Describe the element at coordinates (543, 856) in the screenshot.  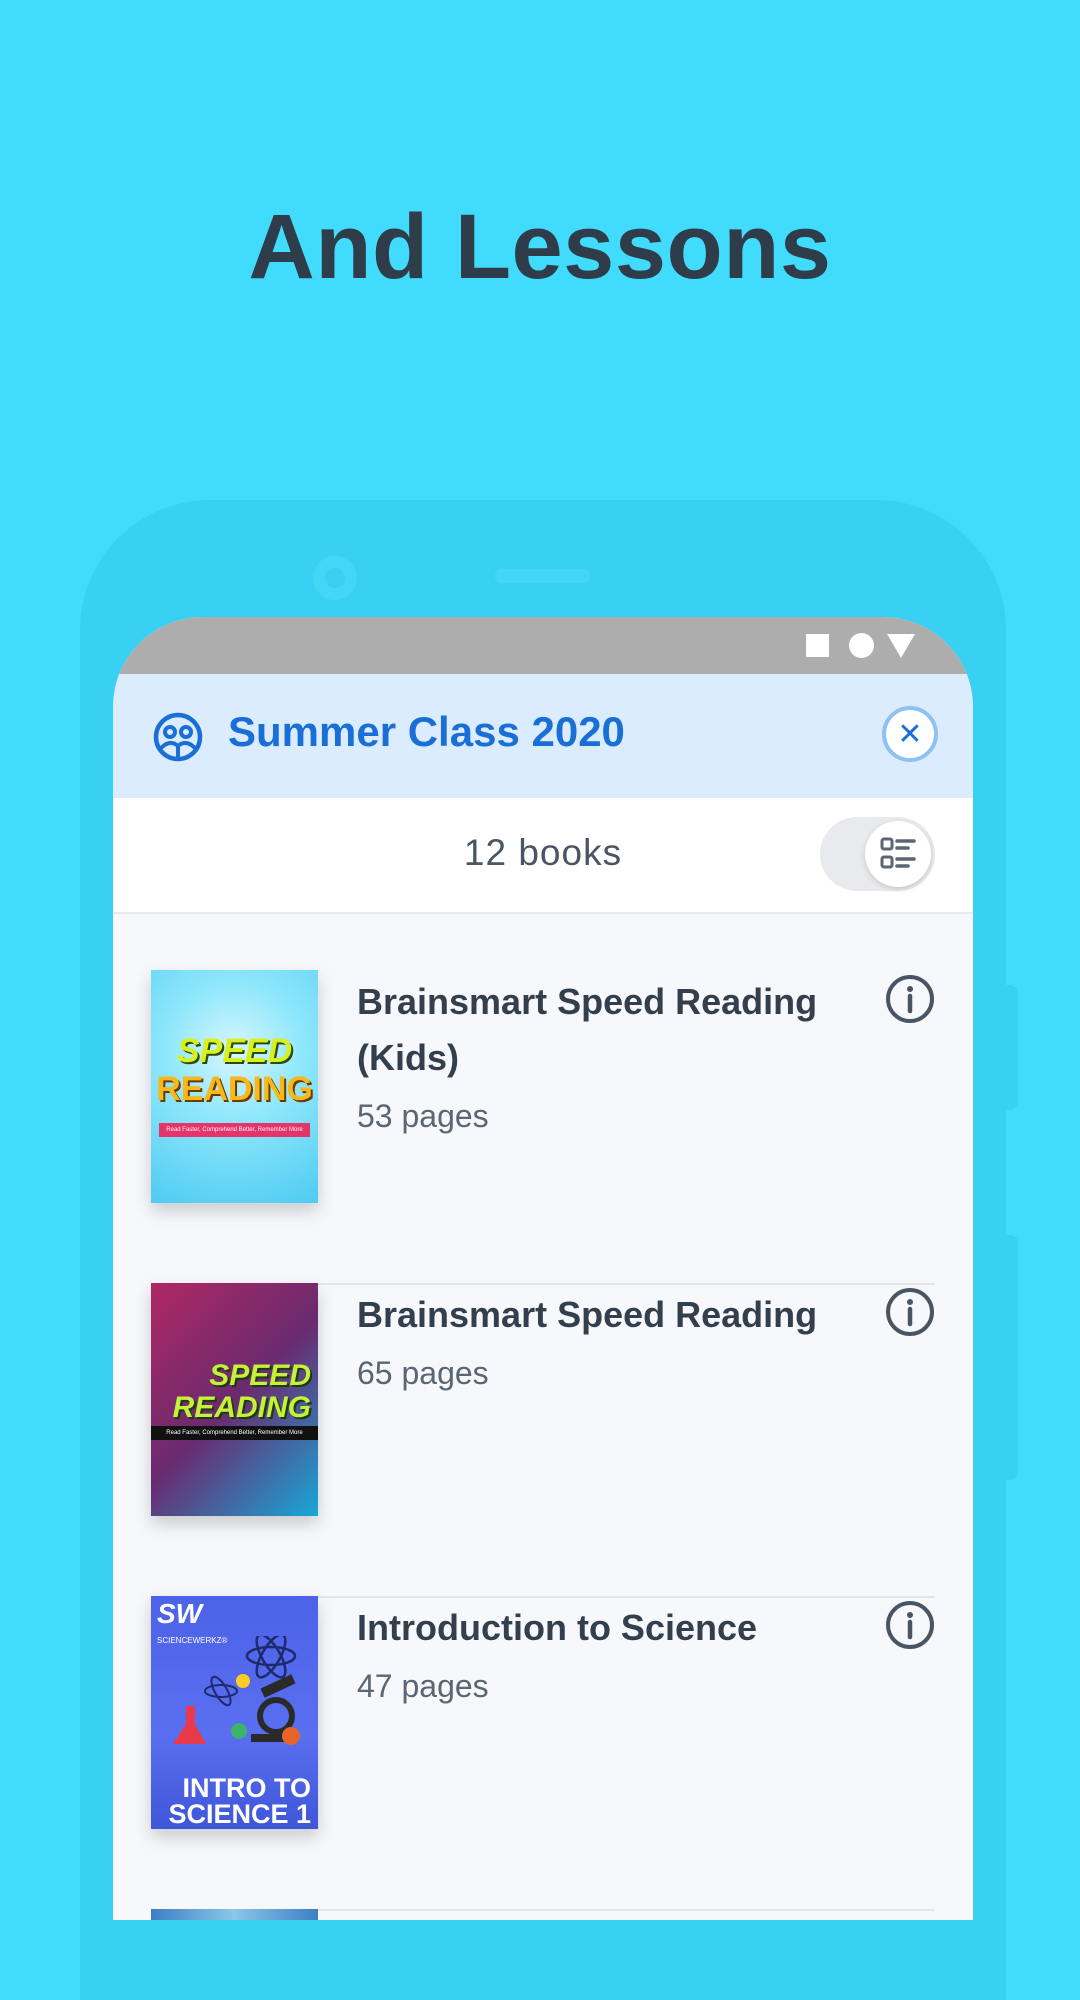
I see `book-count-bar: 12 books` at that location.